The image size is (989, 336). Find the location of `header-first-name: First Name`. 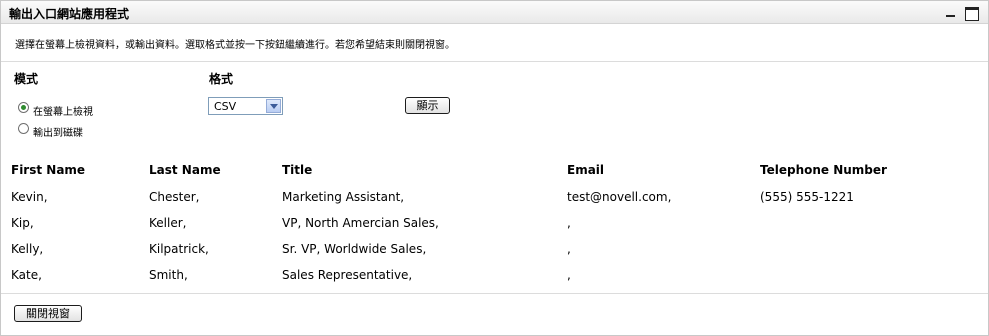

header-first-name: First Name is located at coordinates (48, 170).